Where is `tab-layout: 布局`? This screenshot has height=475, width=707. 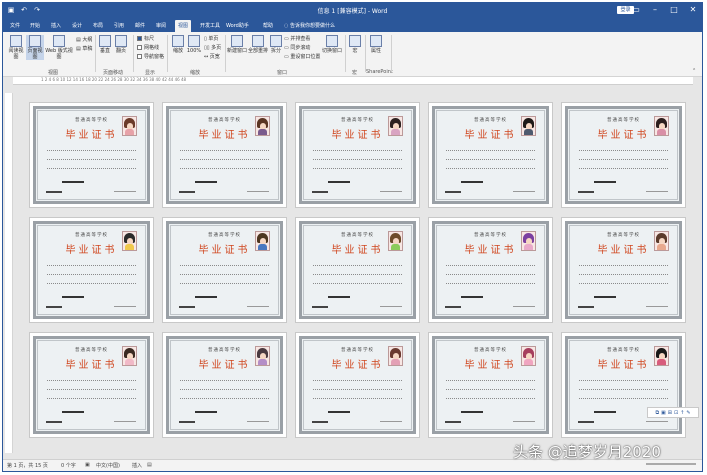 tab-layout: 布局 is located at coordinates (98, 26).